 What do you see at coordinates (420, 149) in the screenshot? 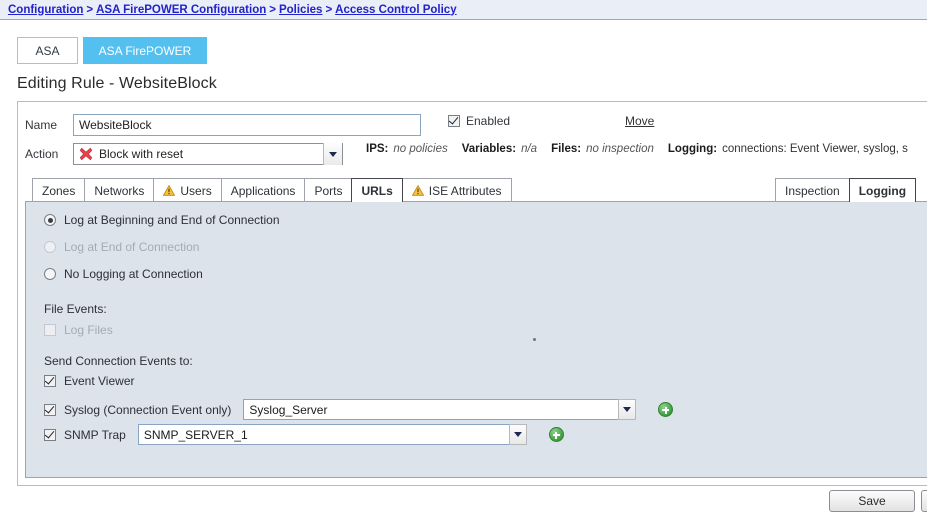
I see `meta-ips-value: no policies` at bounding box center [420, 149].